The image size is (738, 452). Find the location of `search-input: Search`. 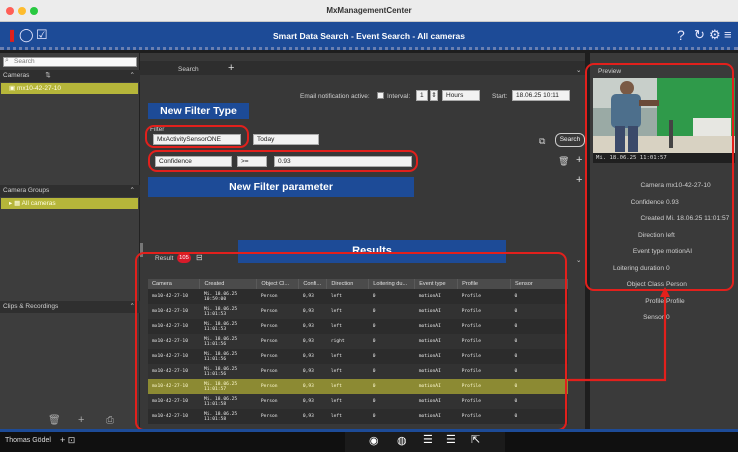

search-input: Search is located at coordinates (70, 62).